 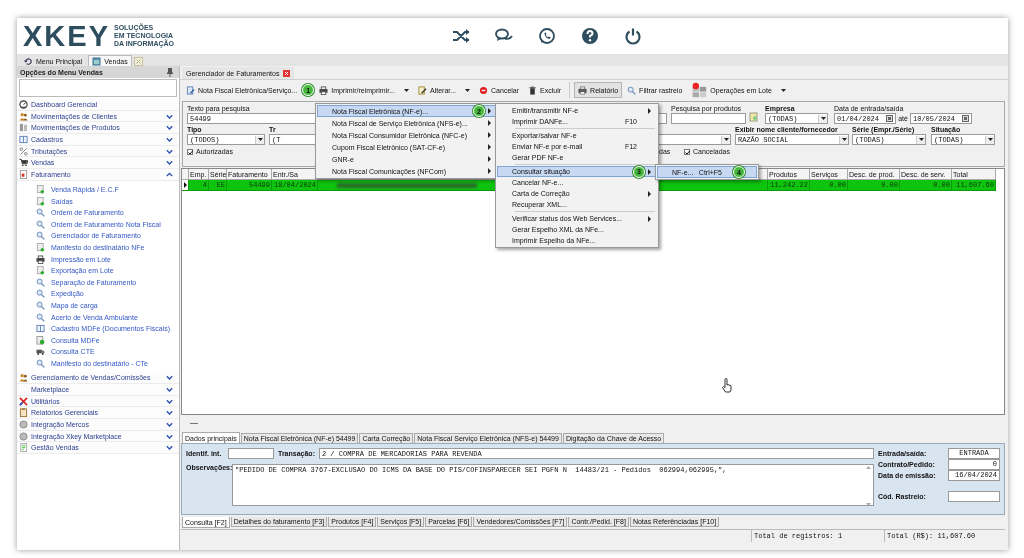 What do you see at coordinates (40, 352) in the screenshot?
I see `truck-icon` at bounding box center [40, 352].